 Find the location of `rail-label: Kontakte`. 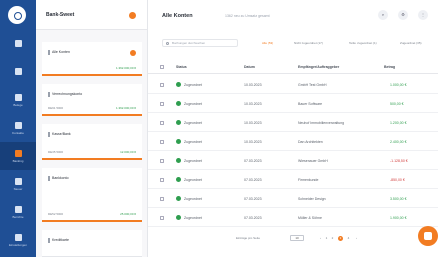

rail-label: Kontakte is located at coordinates (18, 132).